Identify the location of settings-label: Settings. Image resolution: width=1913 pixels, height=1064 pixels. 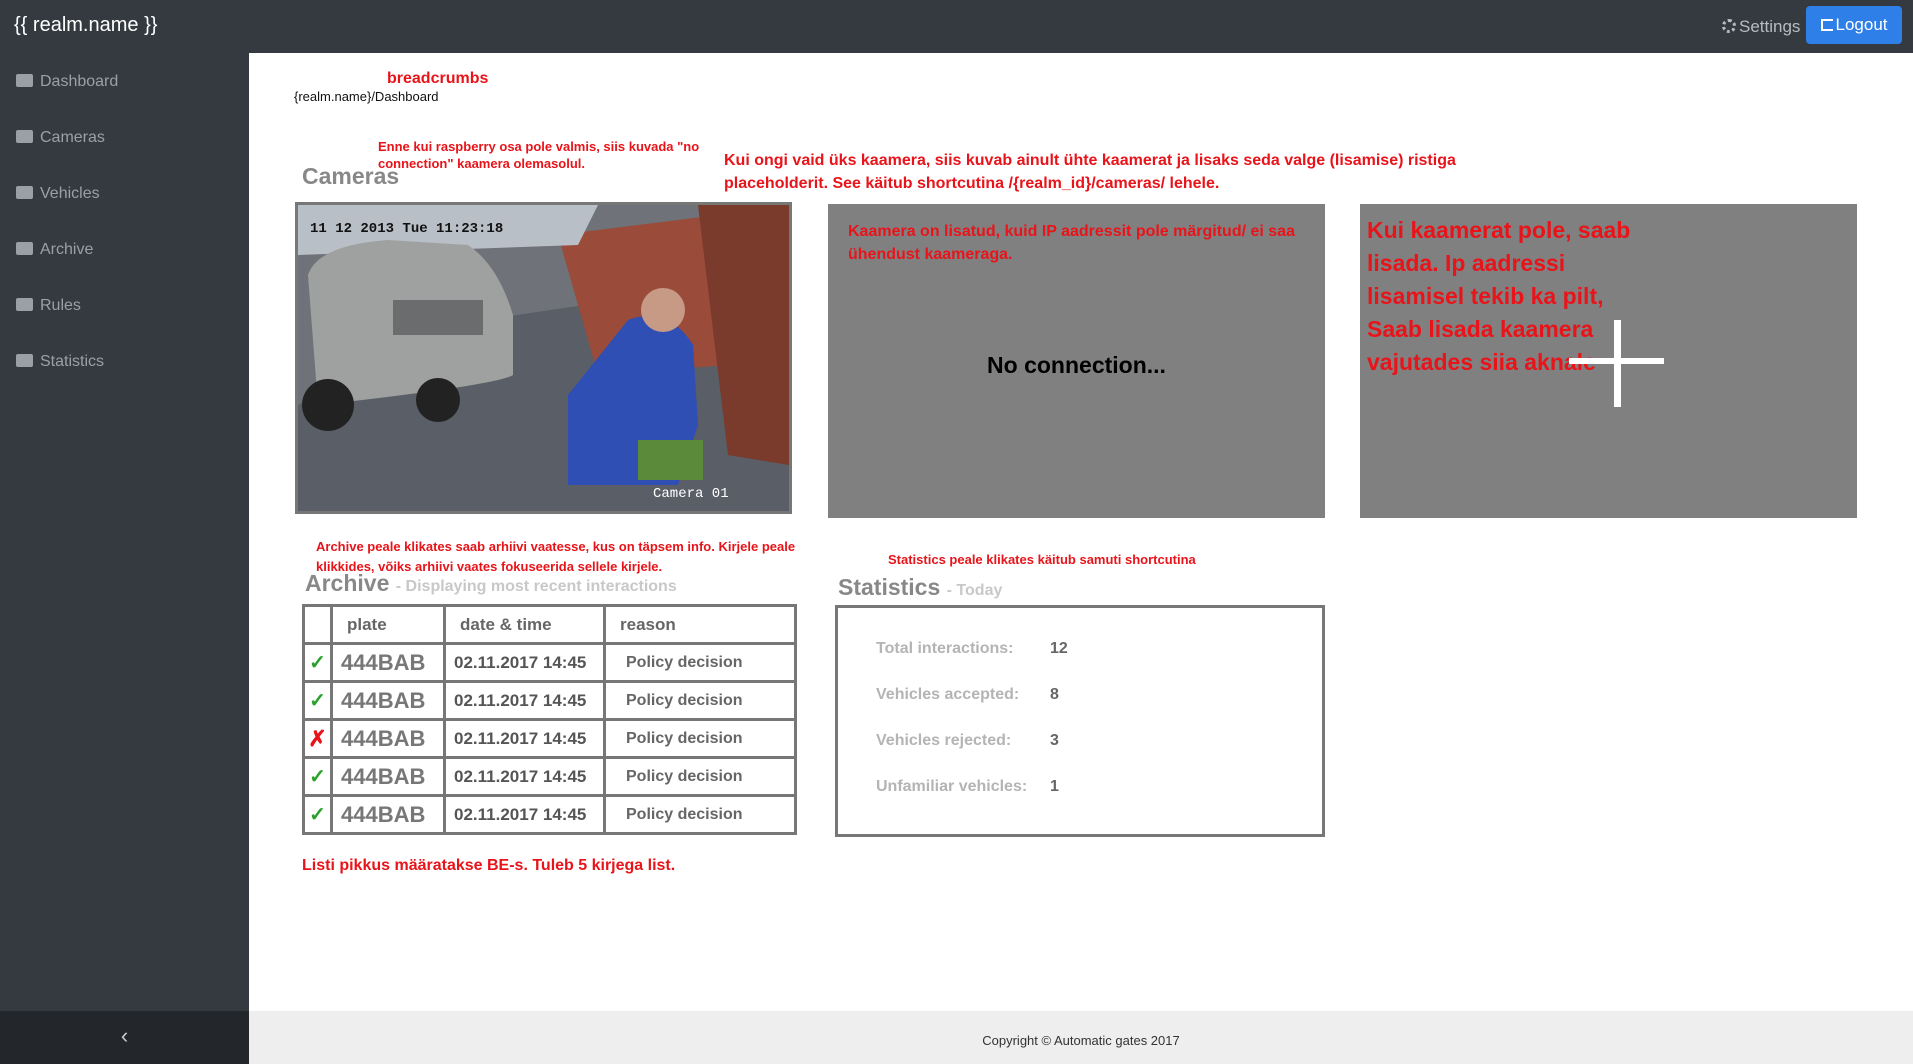
(1770, 26).